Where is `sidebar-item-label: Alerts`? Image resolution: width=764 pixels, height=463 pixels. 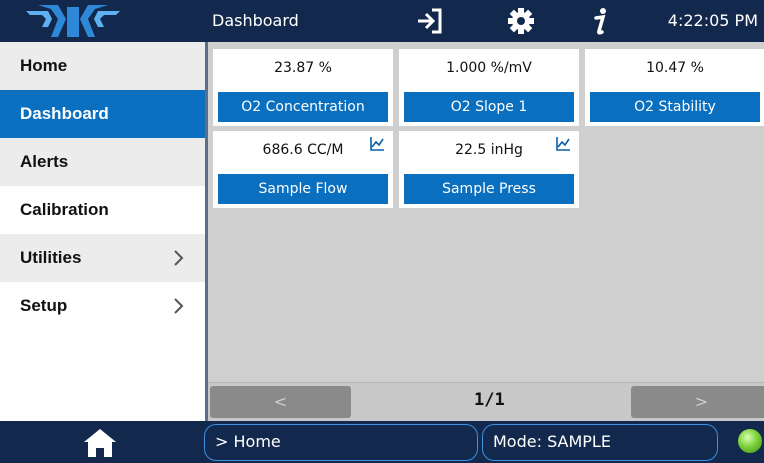
sidebar-item-label: Alerts is located at coordinates (44, 161).